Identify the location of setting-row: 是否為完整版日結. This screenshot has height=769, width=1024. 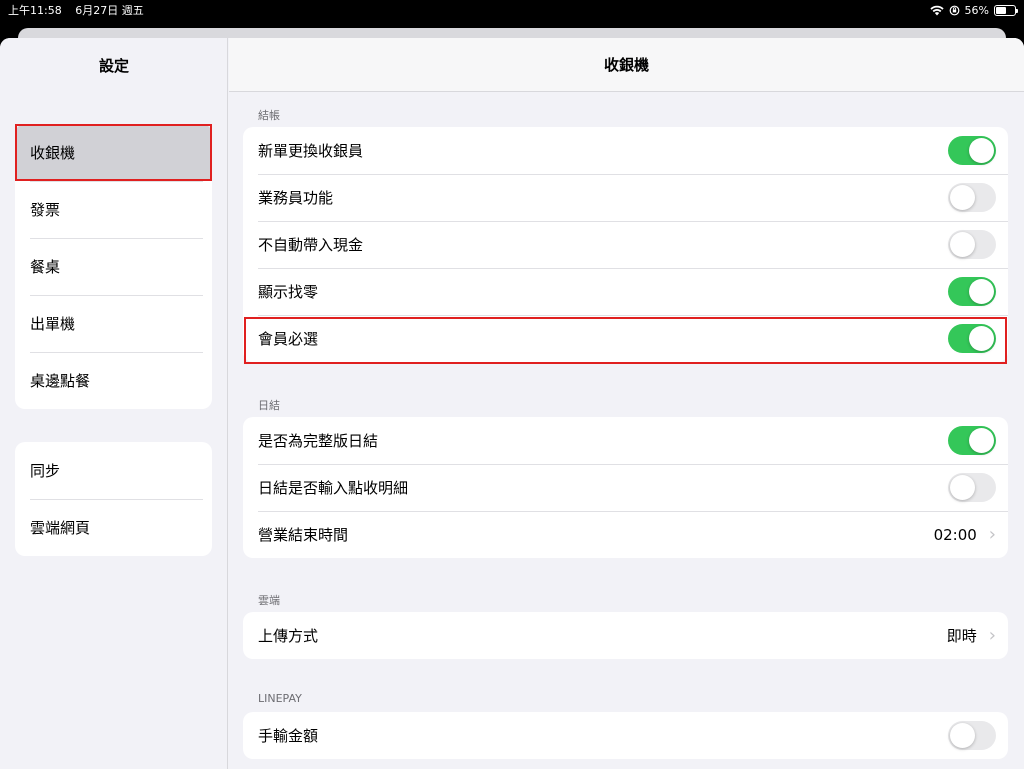
(625, 440).